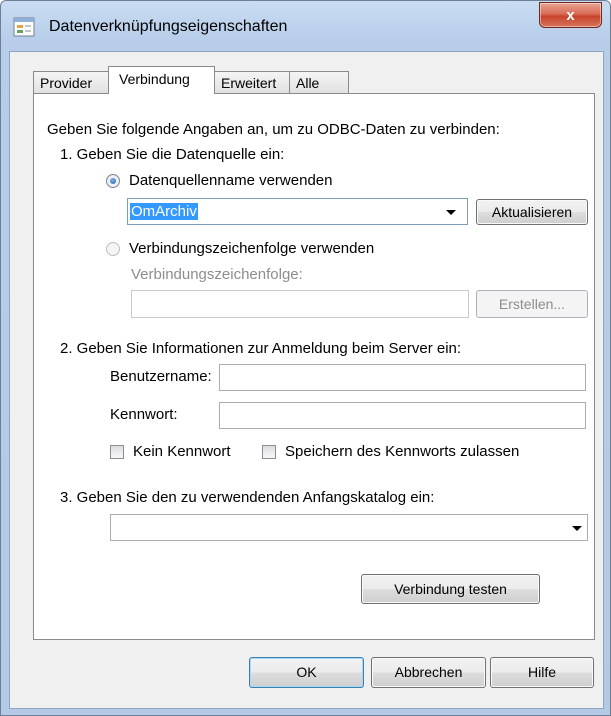  What do you see at coordinates (161, 80) in the screenshot?
I see `tab-verbindung: Verbindung` at bounding box center [161, 80].